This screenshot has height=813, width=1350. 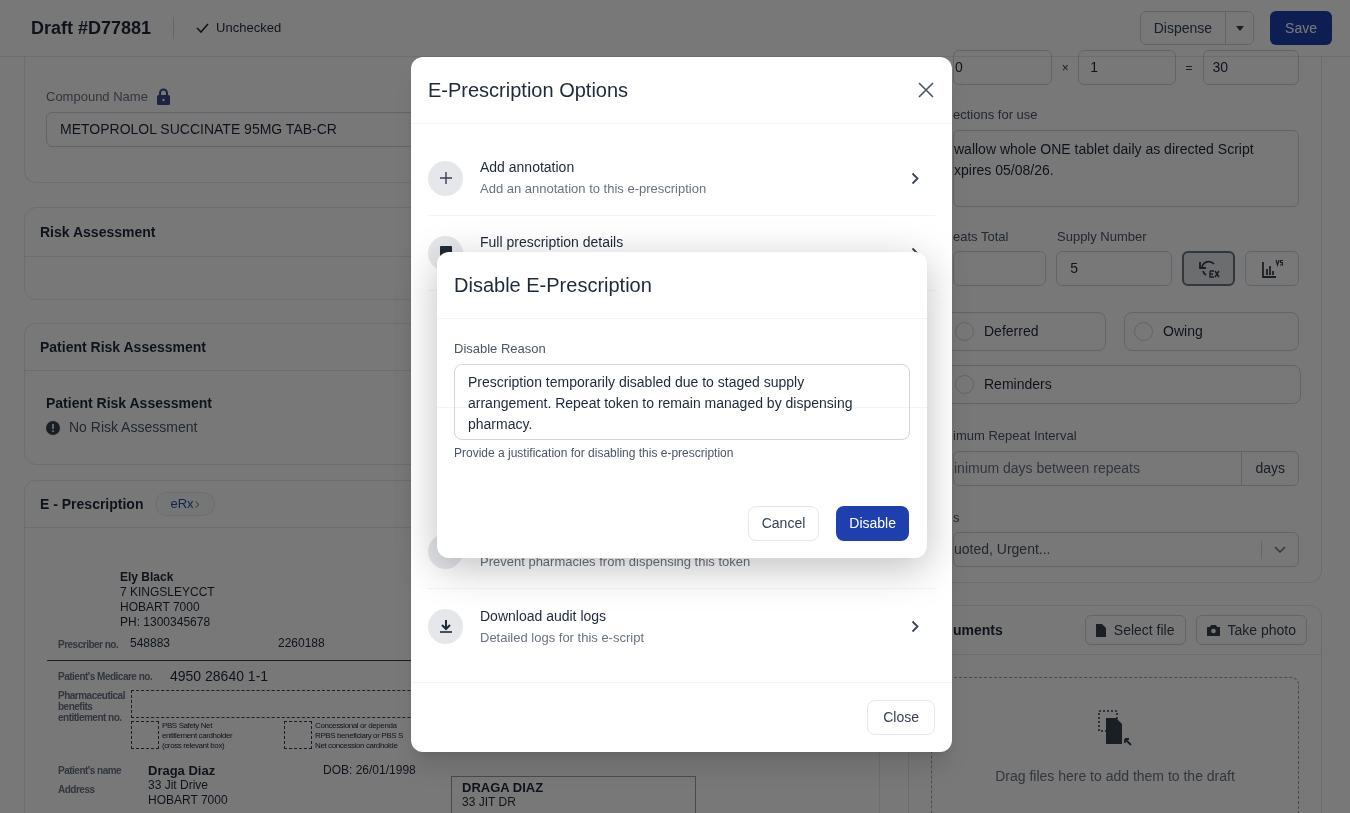 I want to click on directions-field: wallow whole ONE tablet daily as directed Script xpires 05/08/26., so click(x=1126, y=168).